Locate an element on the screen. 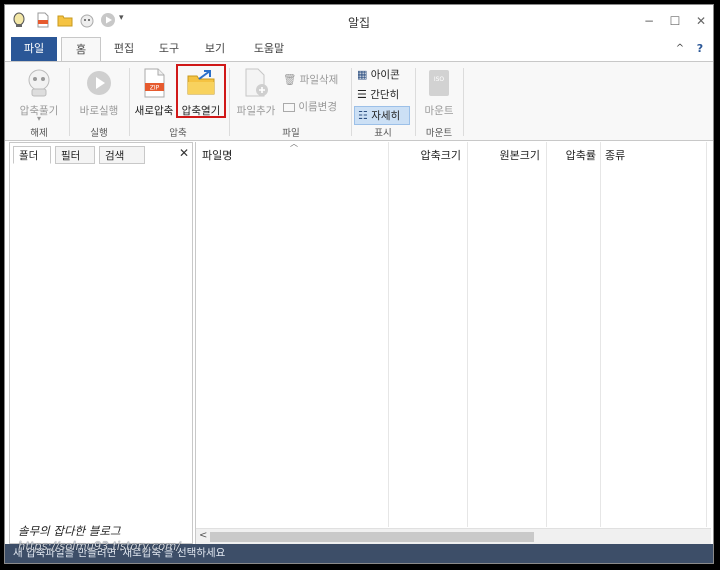  title-bar: ▾ 알집 − ☐ ✕ is located at coordinates (359, 21).